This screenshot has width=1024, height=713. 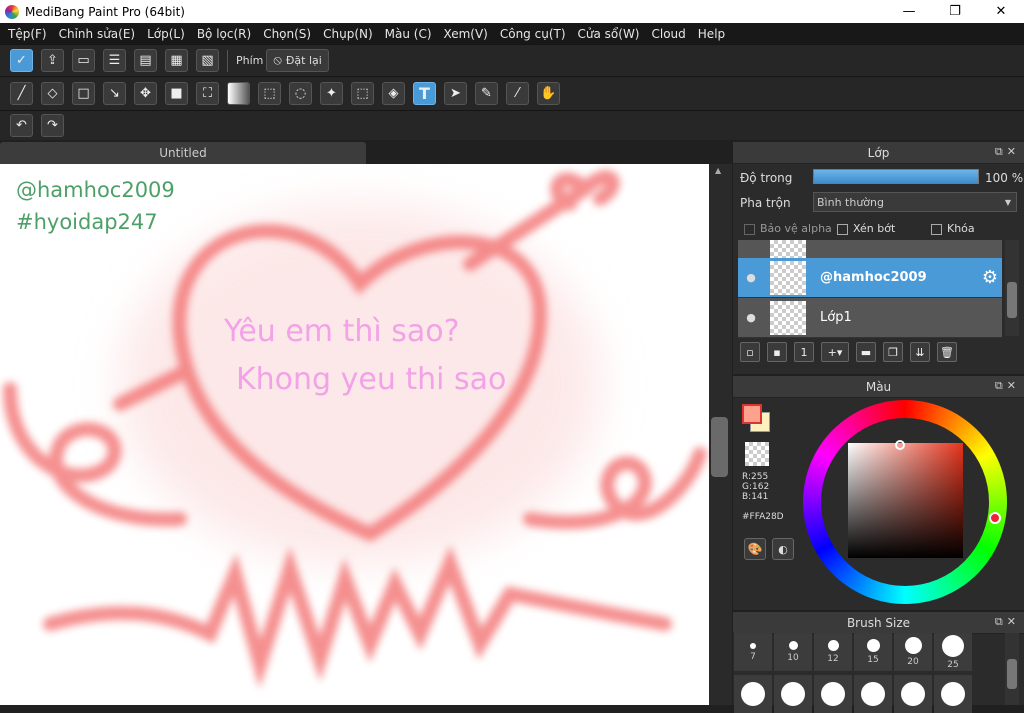 I want to click on sv-cursor, so click(x=900, y=445).